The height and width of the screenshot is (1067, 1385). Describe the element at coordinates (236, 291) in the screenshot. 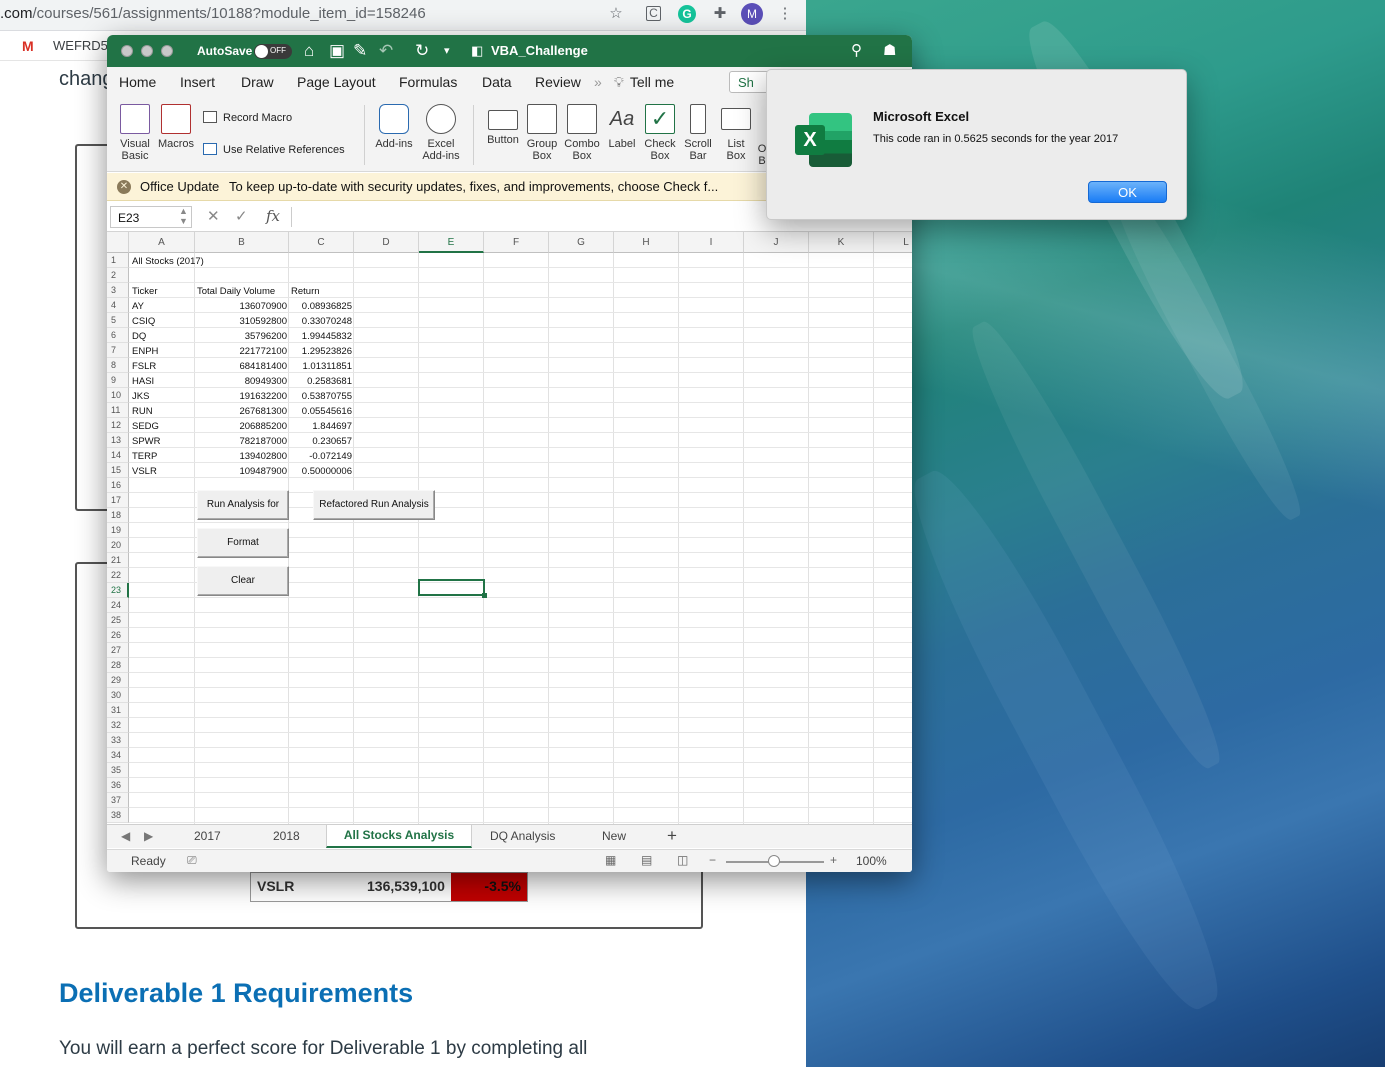

I see `header-volume: Total Daily Volume` at that location.